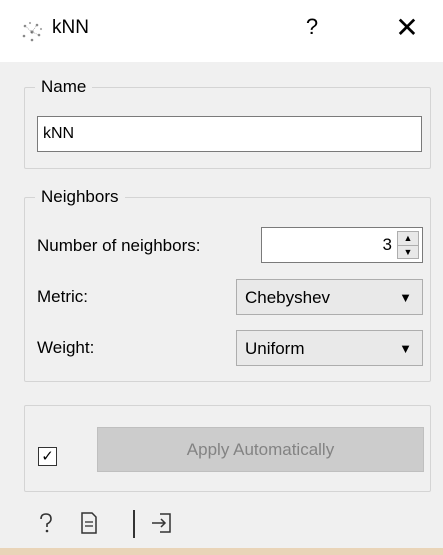  I want to click on knn-scatter-icon, so click(32, 31).